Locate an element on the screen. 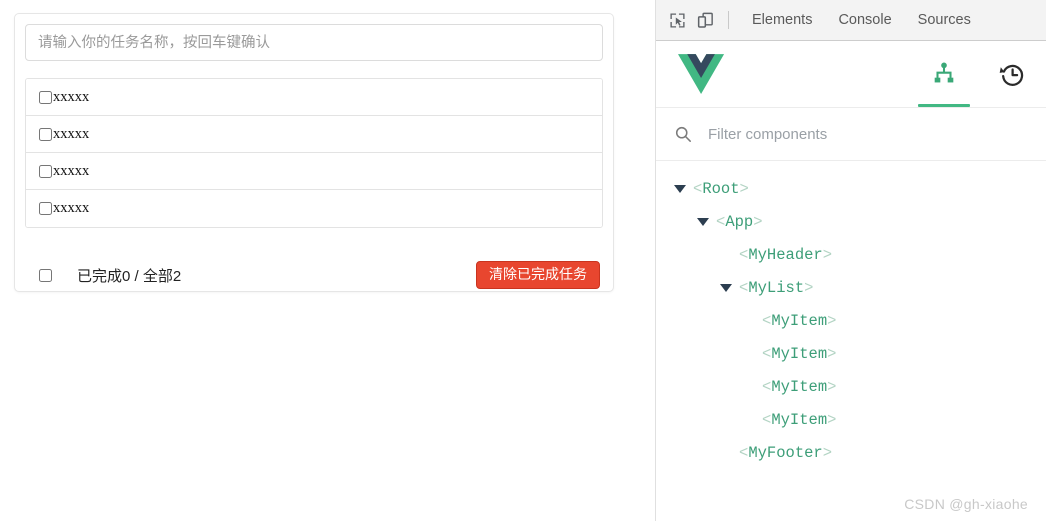  device-toolbar-icon is located at coordinates (705, 20).